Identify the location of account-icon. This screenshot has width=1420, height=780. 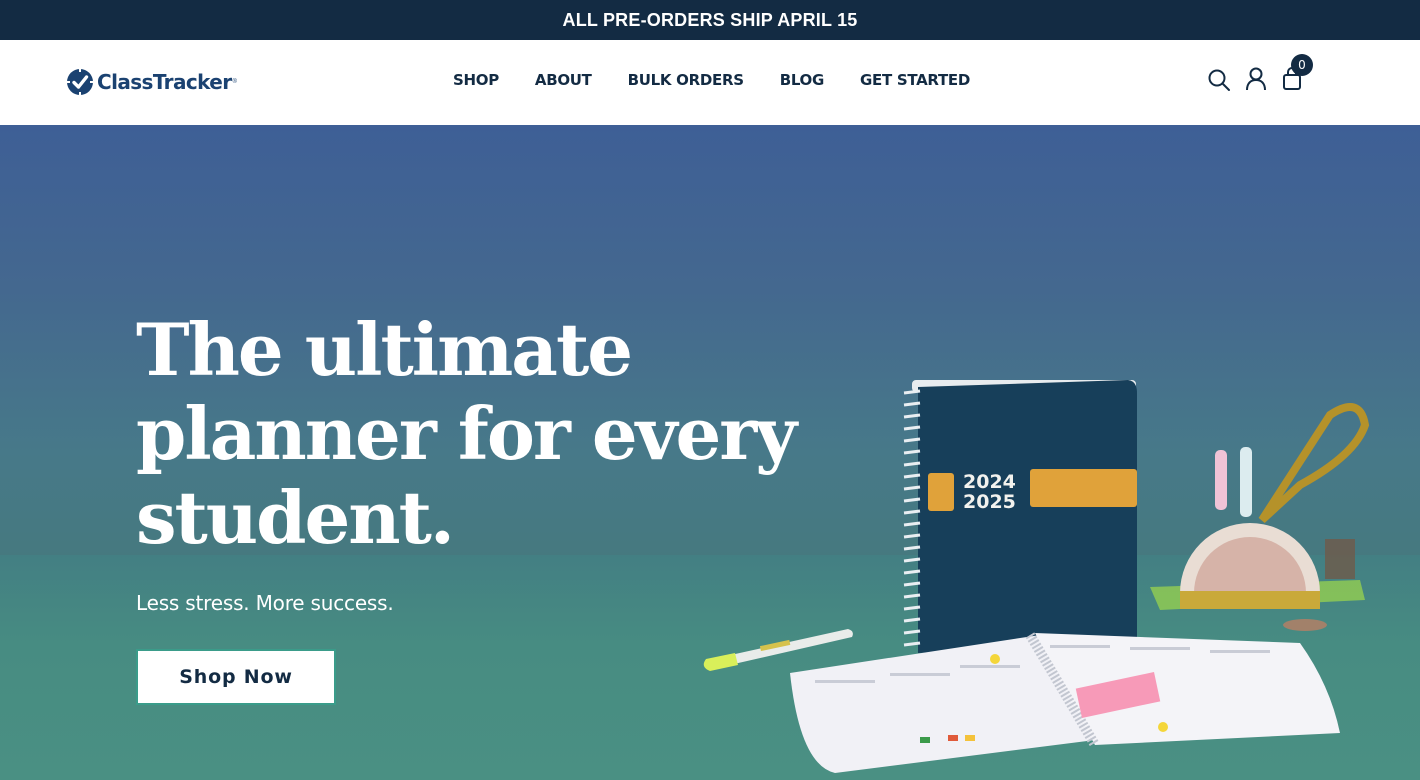
(1256, 79).